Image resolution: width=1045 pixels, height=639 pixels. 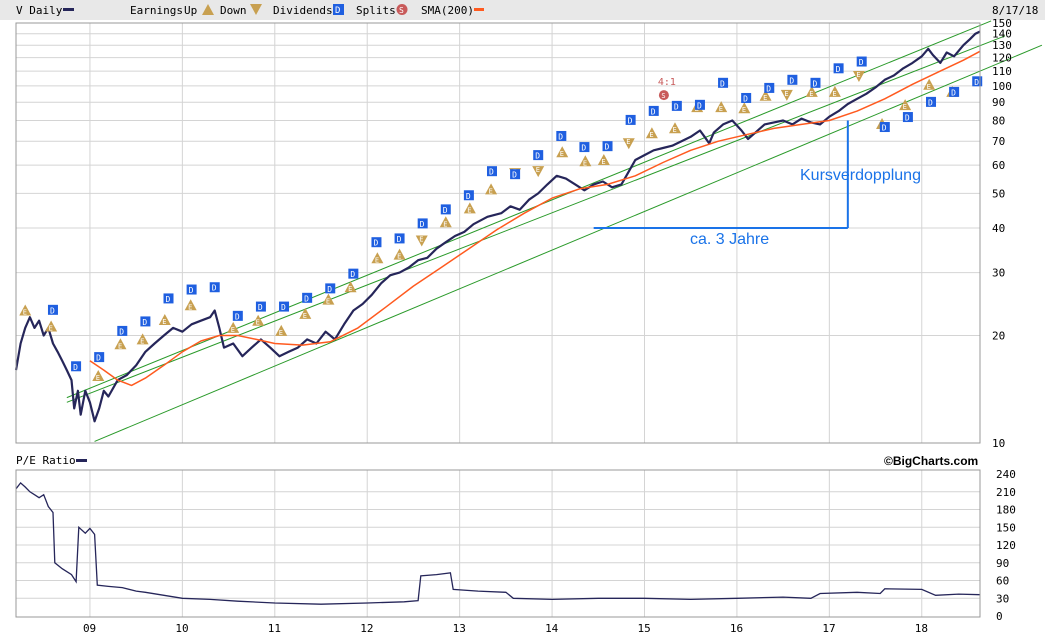 What do you see at coordinates (998, 443) in the screenshot?
I see `y-tick-label: 10` at bounding box center [998, 443].